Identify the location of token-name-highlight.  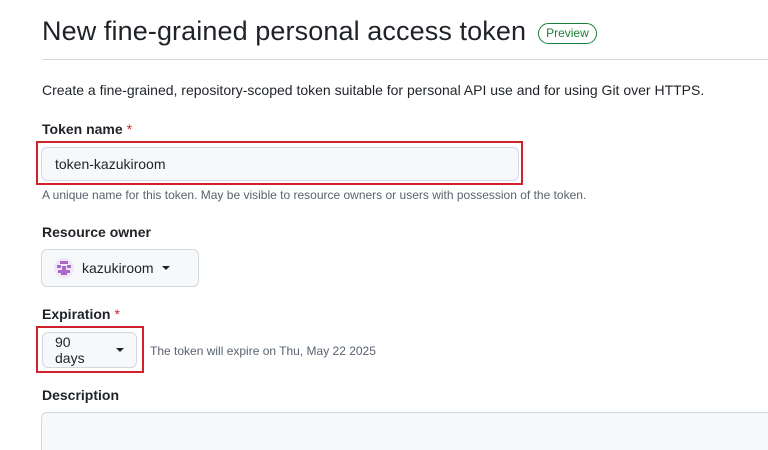
(279, 163).